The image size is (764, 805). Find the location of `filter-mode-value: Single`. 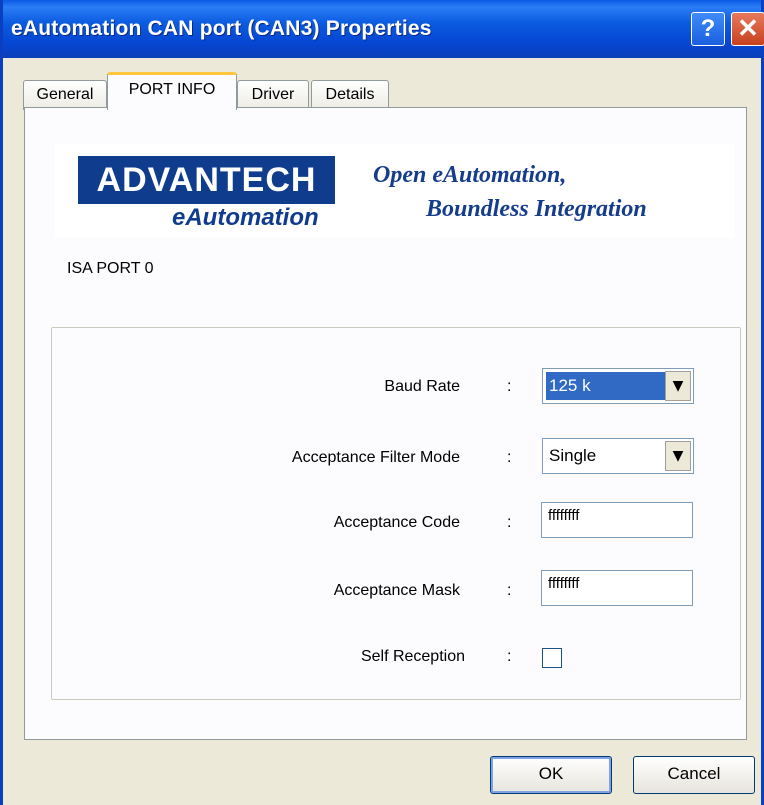

filter-mode-value: Single is located at coordinates (573, 455).